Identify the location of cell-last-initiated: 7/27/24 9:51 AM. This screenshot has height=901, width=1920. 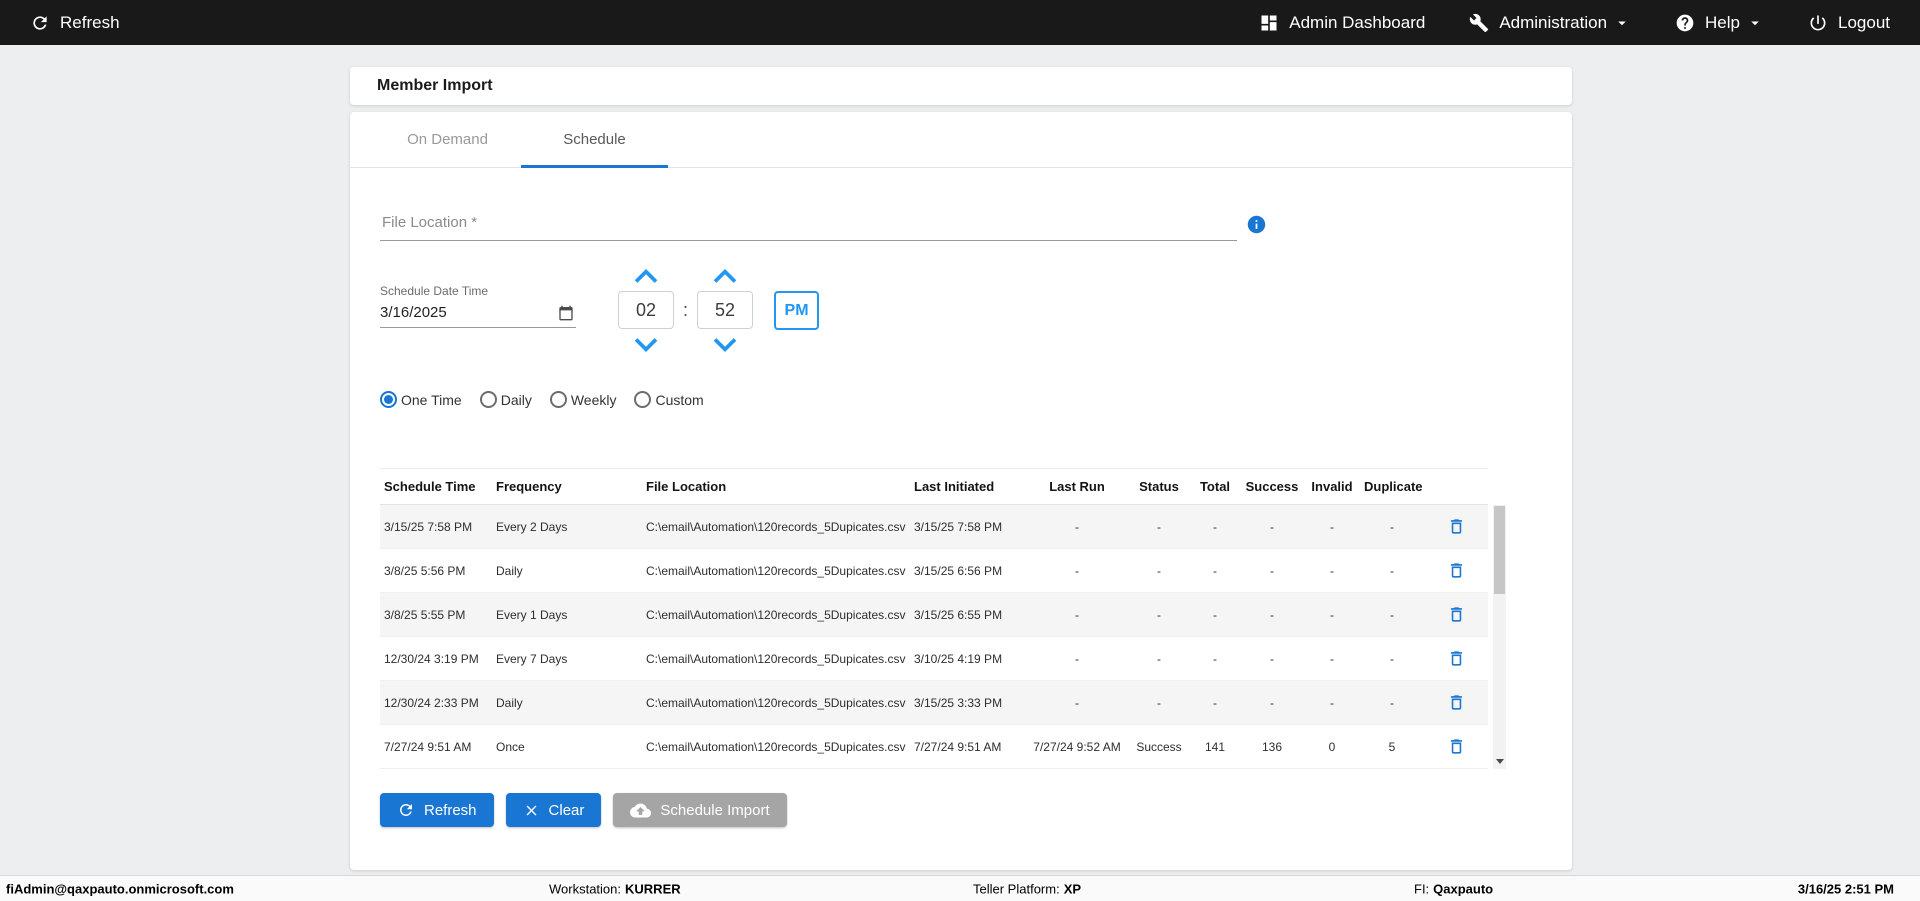
(968, 746).